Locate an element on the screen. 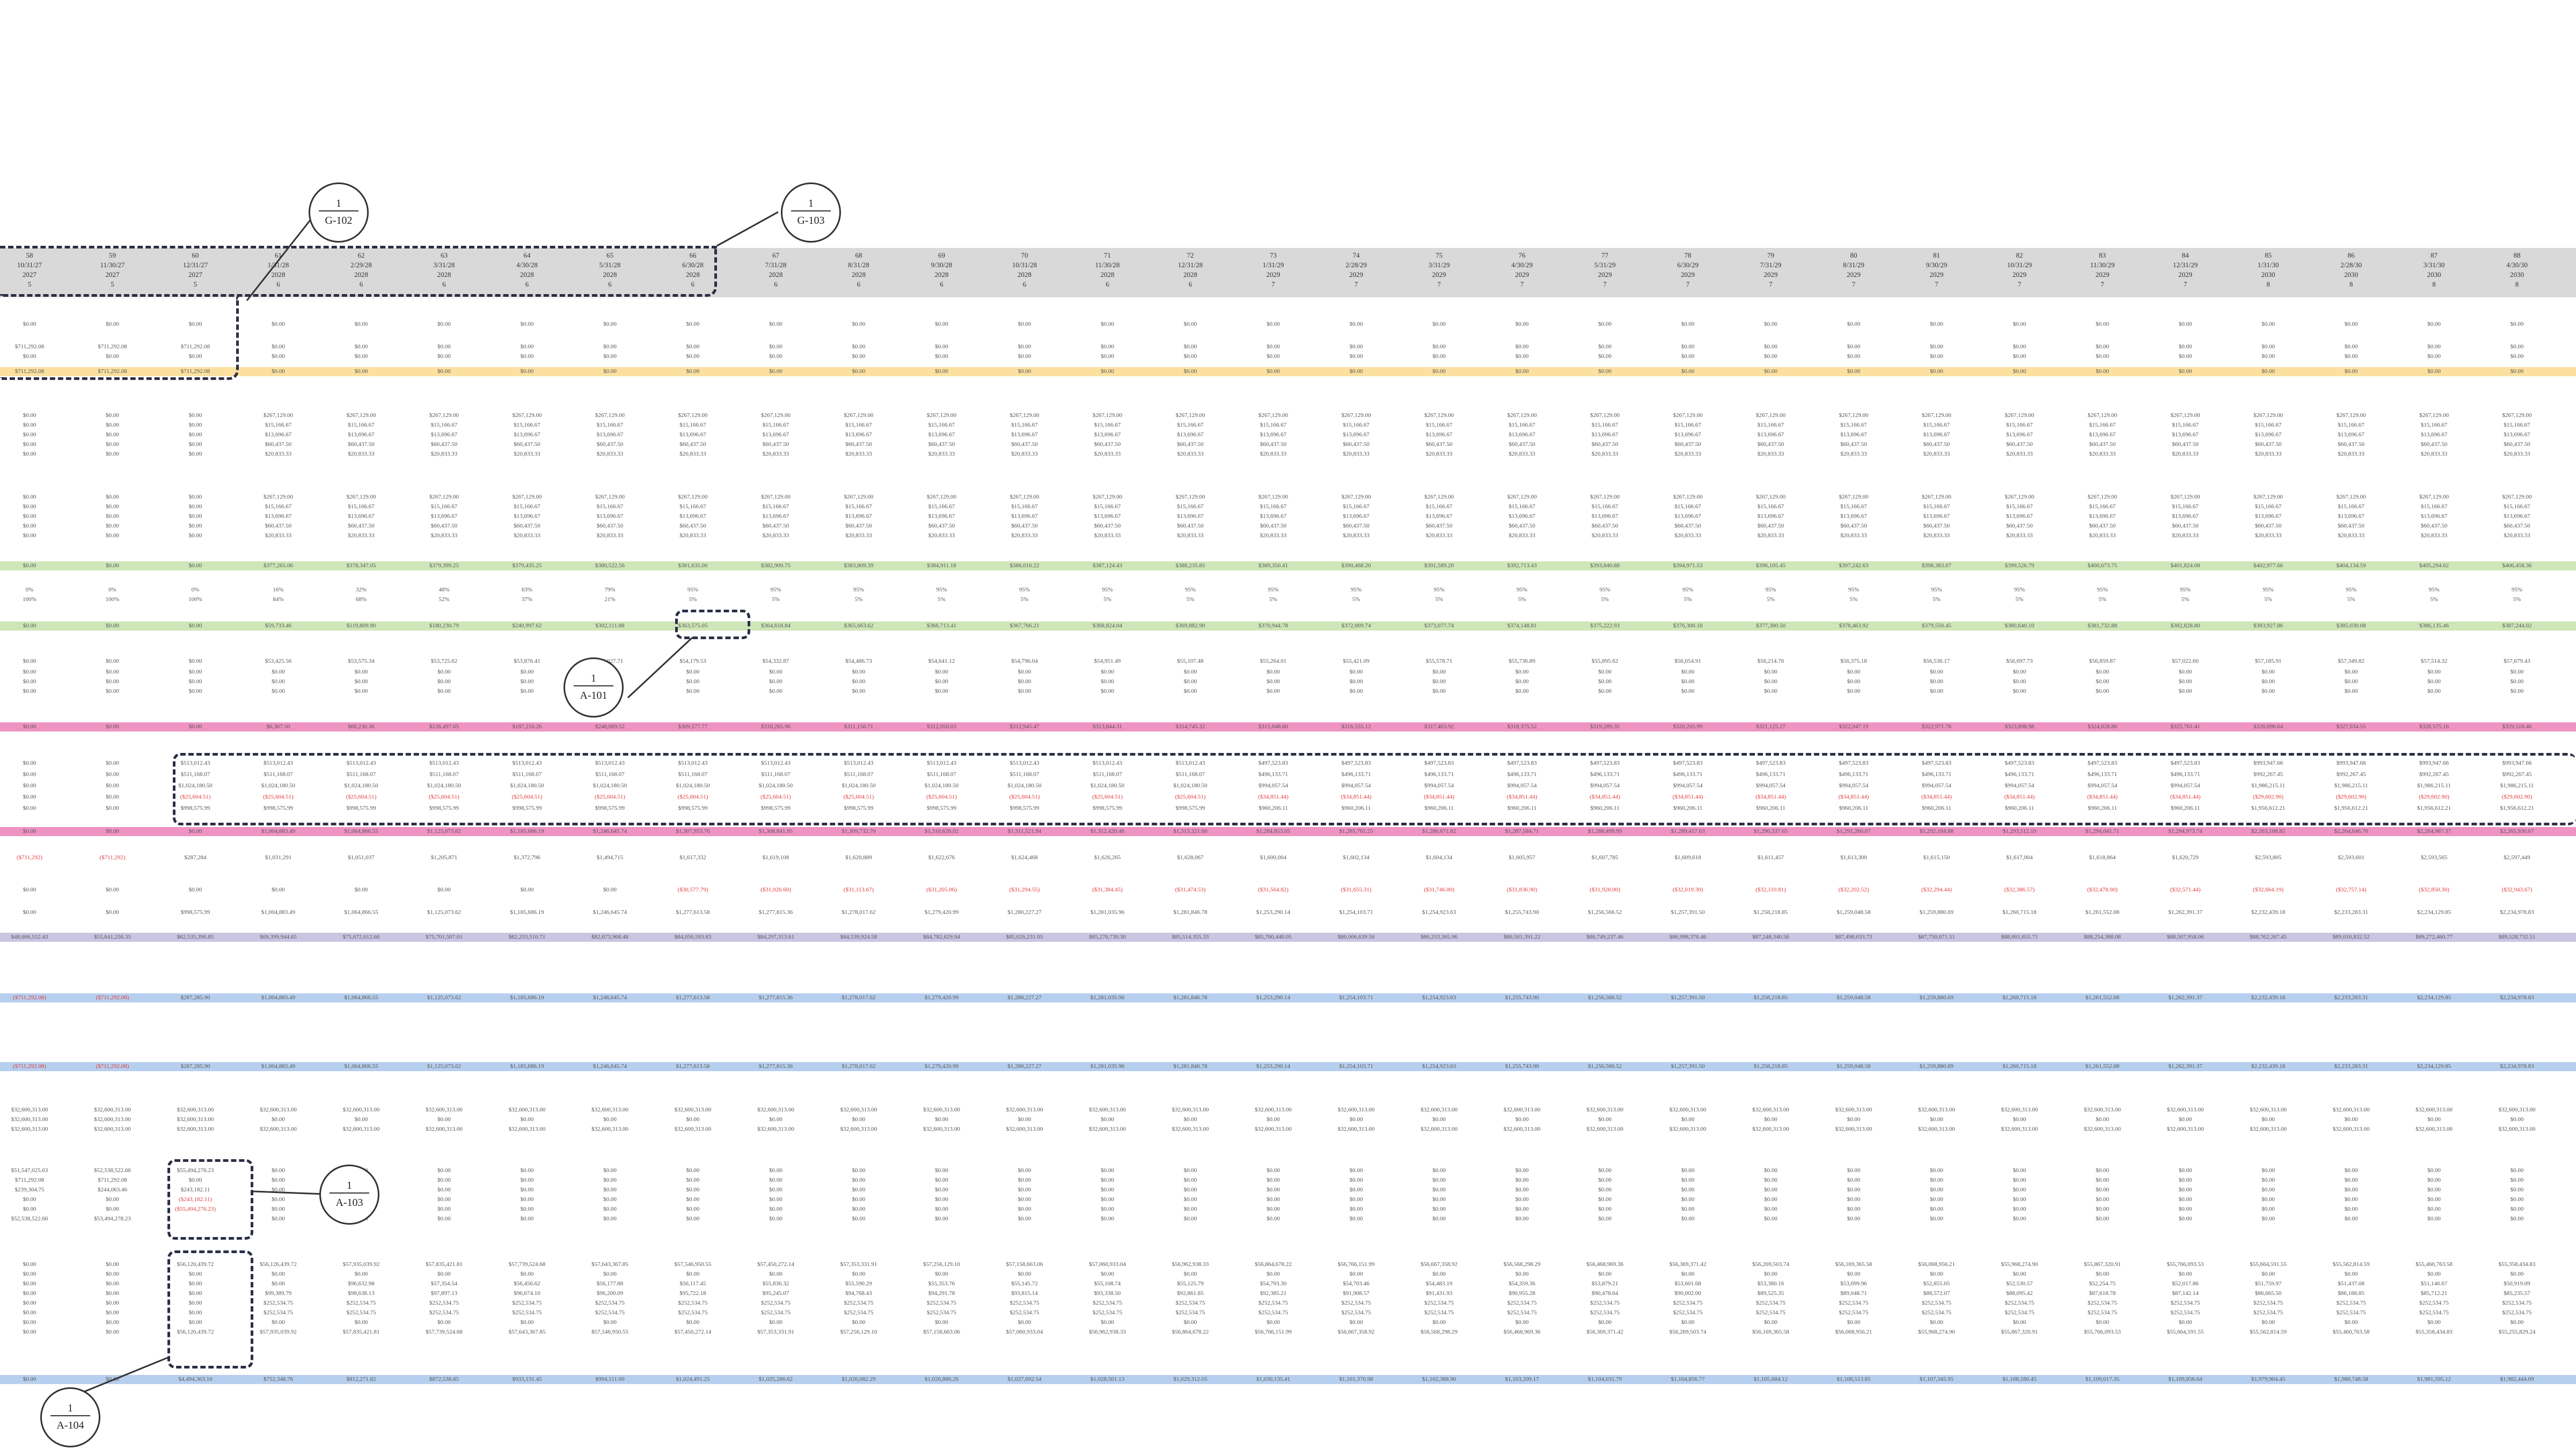 Image resolution: width=2576 pixels, height=1449 pixels. callout-a101-sheet: A-101 is located at coordinates (594, 695).